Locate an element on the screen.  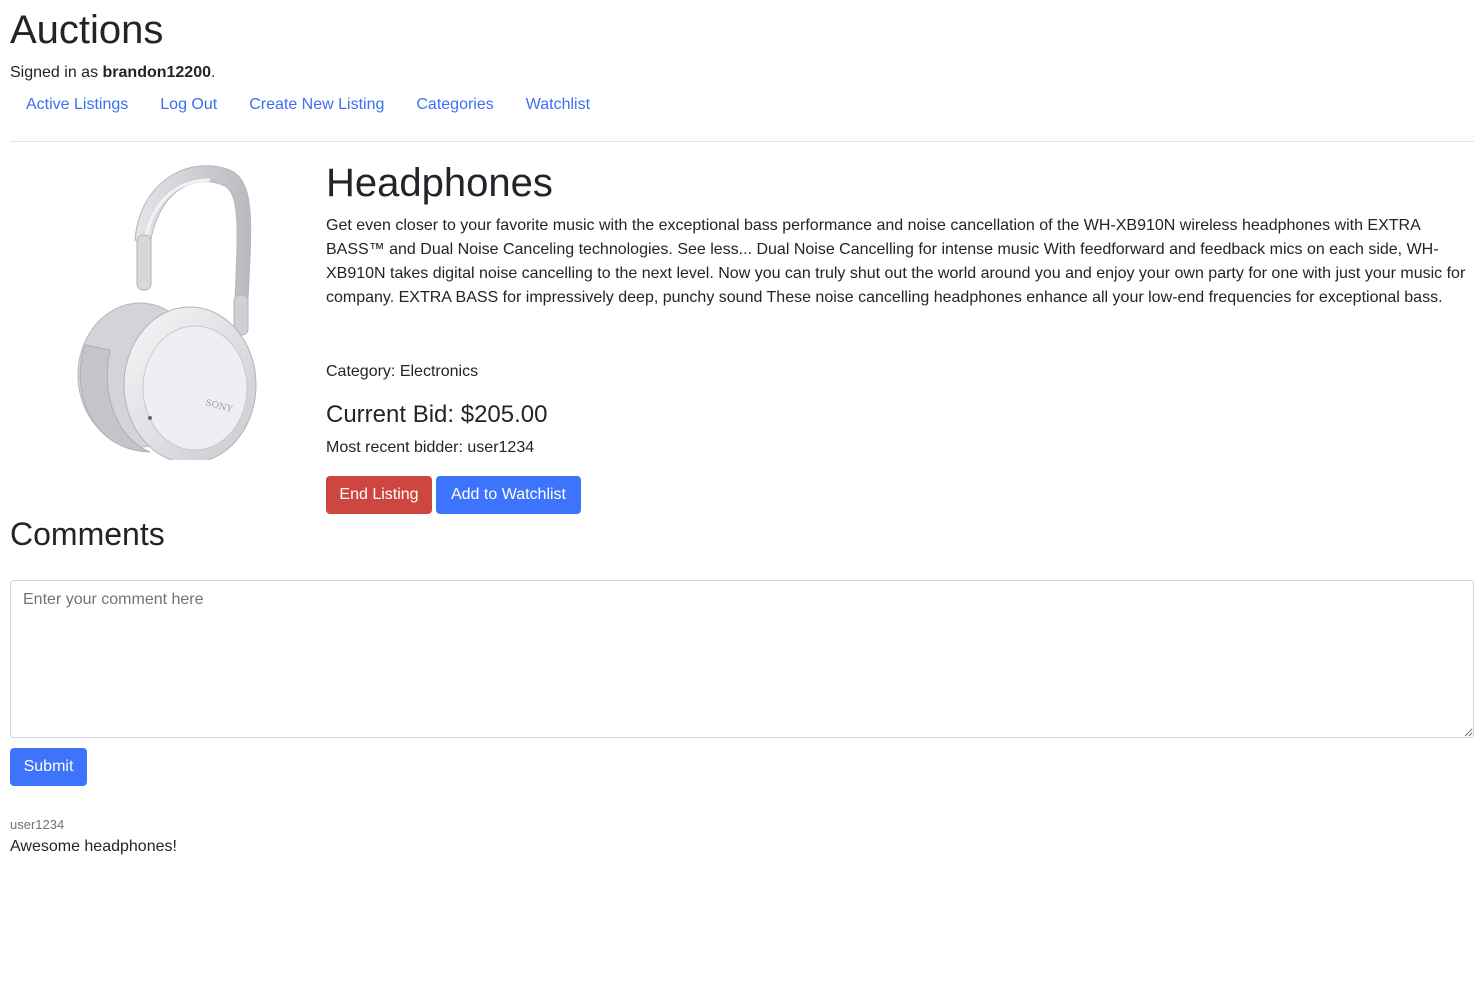
signed-in-status: Signed in as brandon12200. is located at coordinates (112, 73).